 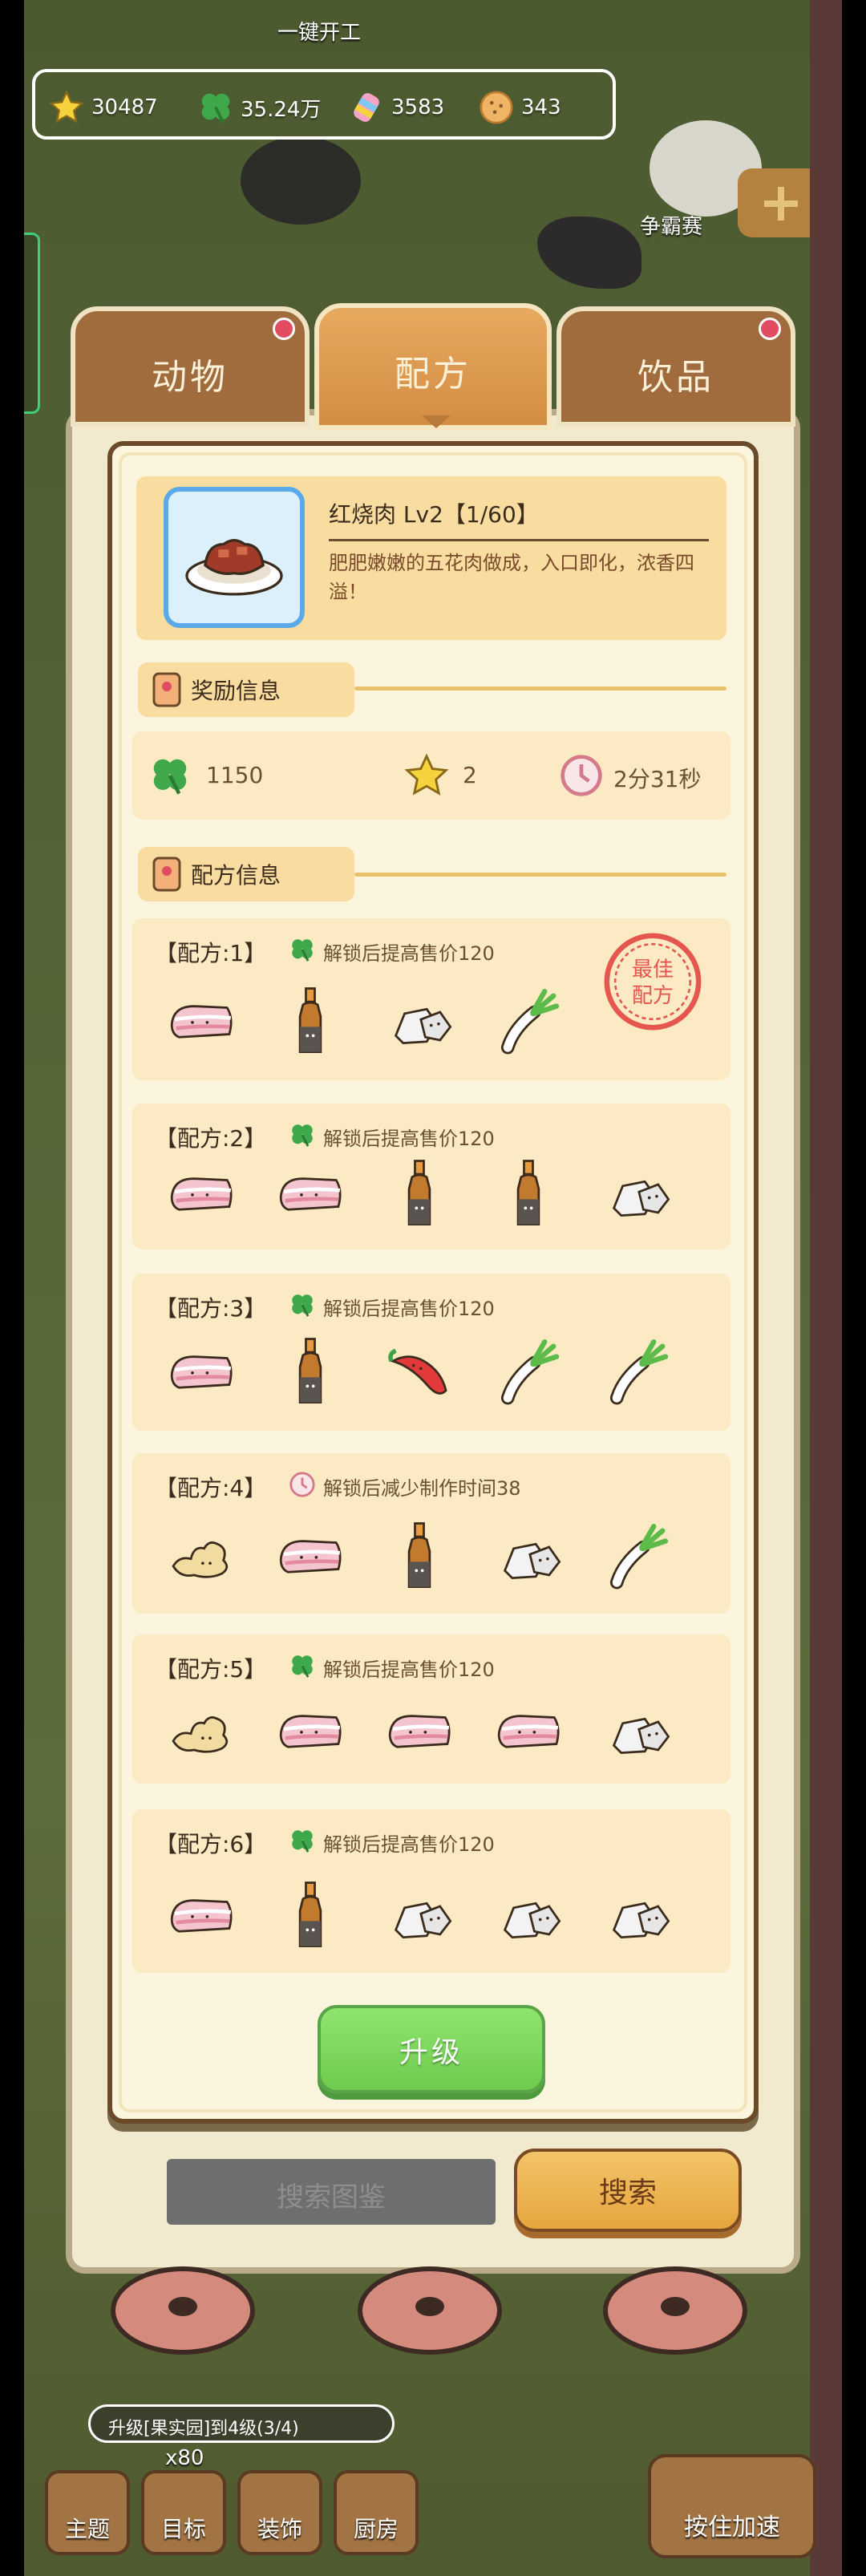 I want to click on nav-decorate-label: 装饰, so click(x=279, y=2529).